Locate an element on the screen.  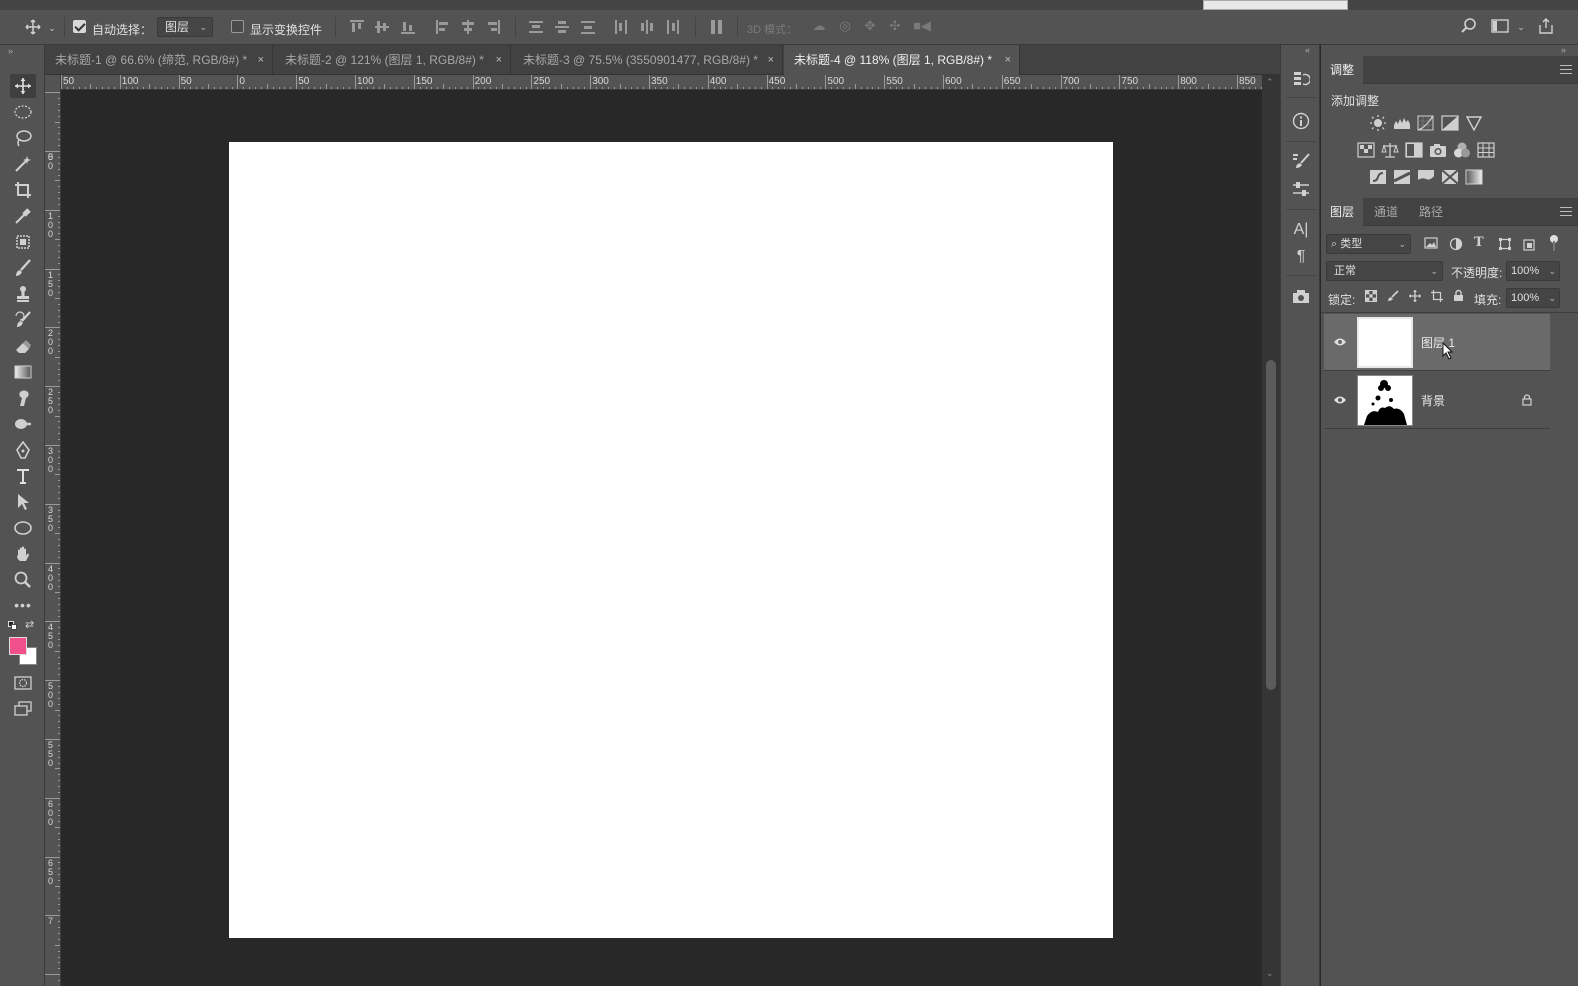
info-icon is located at coordinates (1301, 121).